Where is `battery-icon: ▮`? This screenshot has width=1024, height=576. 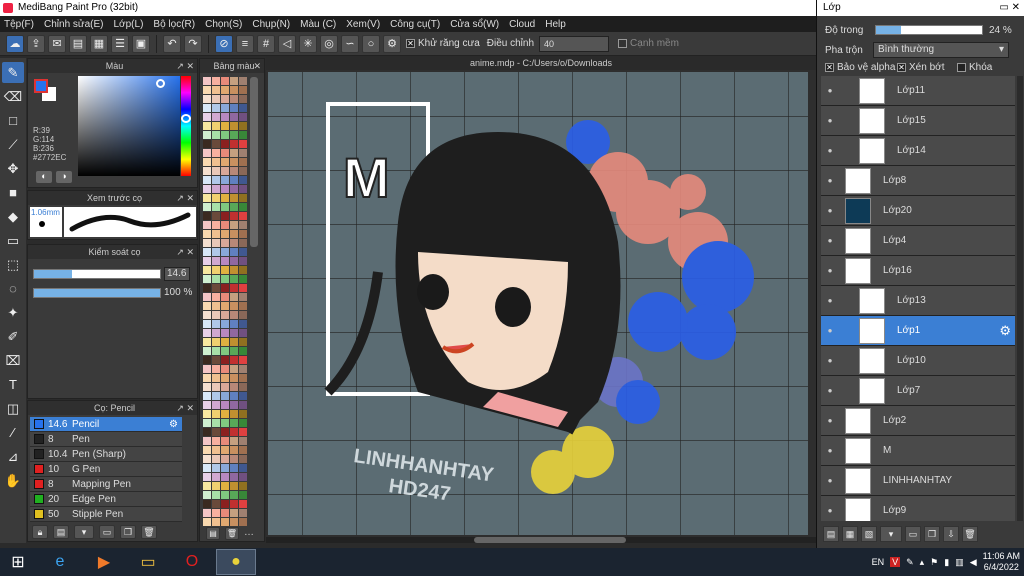
battery-icon: ▮ is located at coordinates (946, 562).